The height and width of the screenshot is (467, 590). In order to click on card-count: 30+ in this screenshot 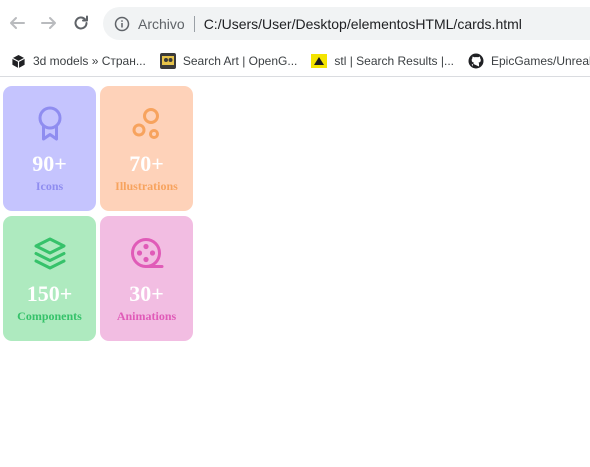, I will do `click(146, 293)`.